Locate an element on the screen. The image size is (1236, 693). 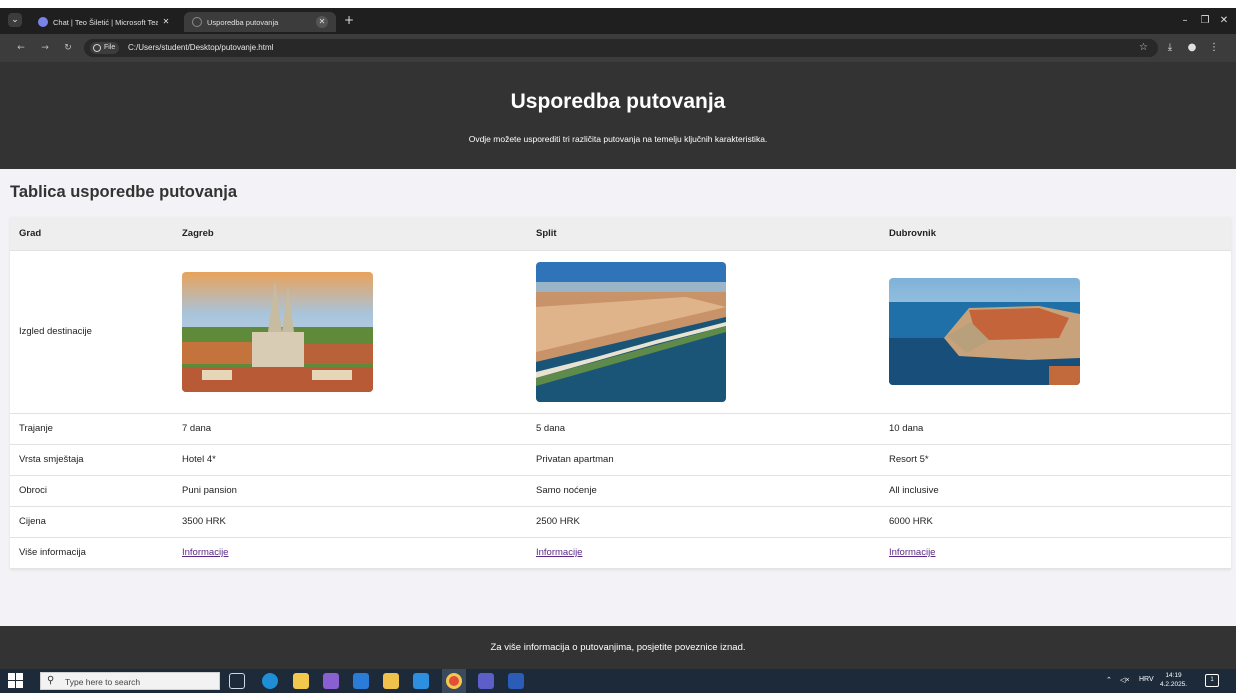
mail-icon is located at coordinates (361, 681).